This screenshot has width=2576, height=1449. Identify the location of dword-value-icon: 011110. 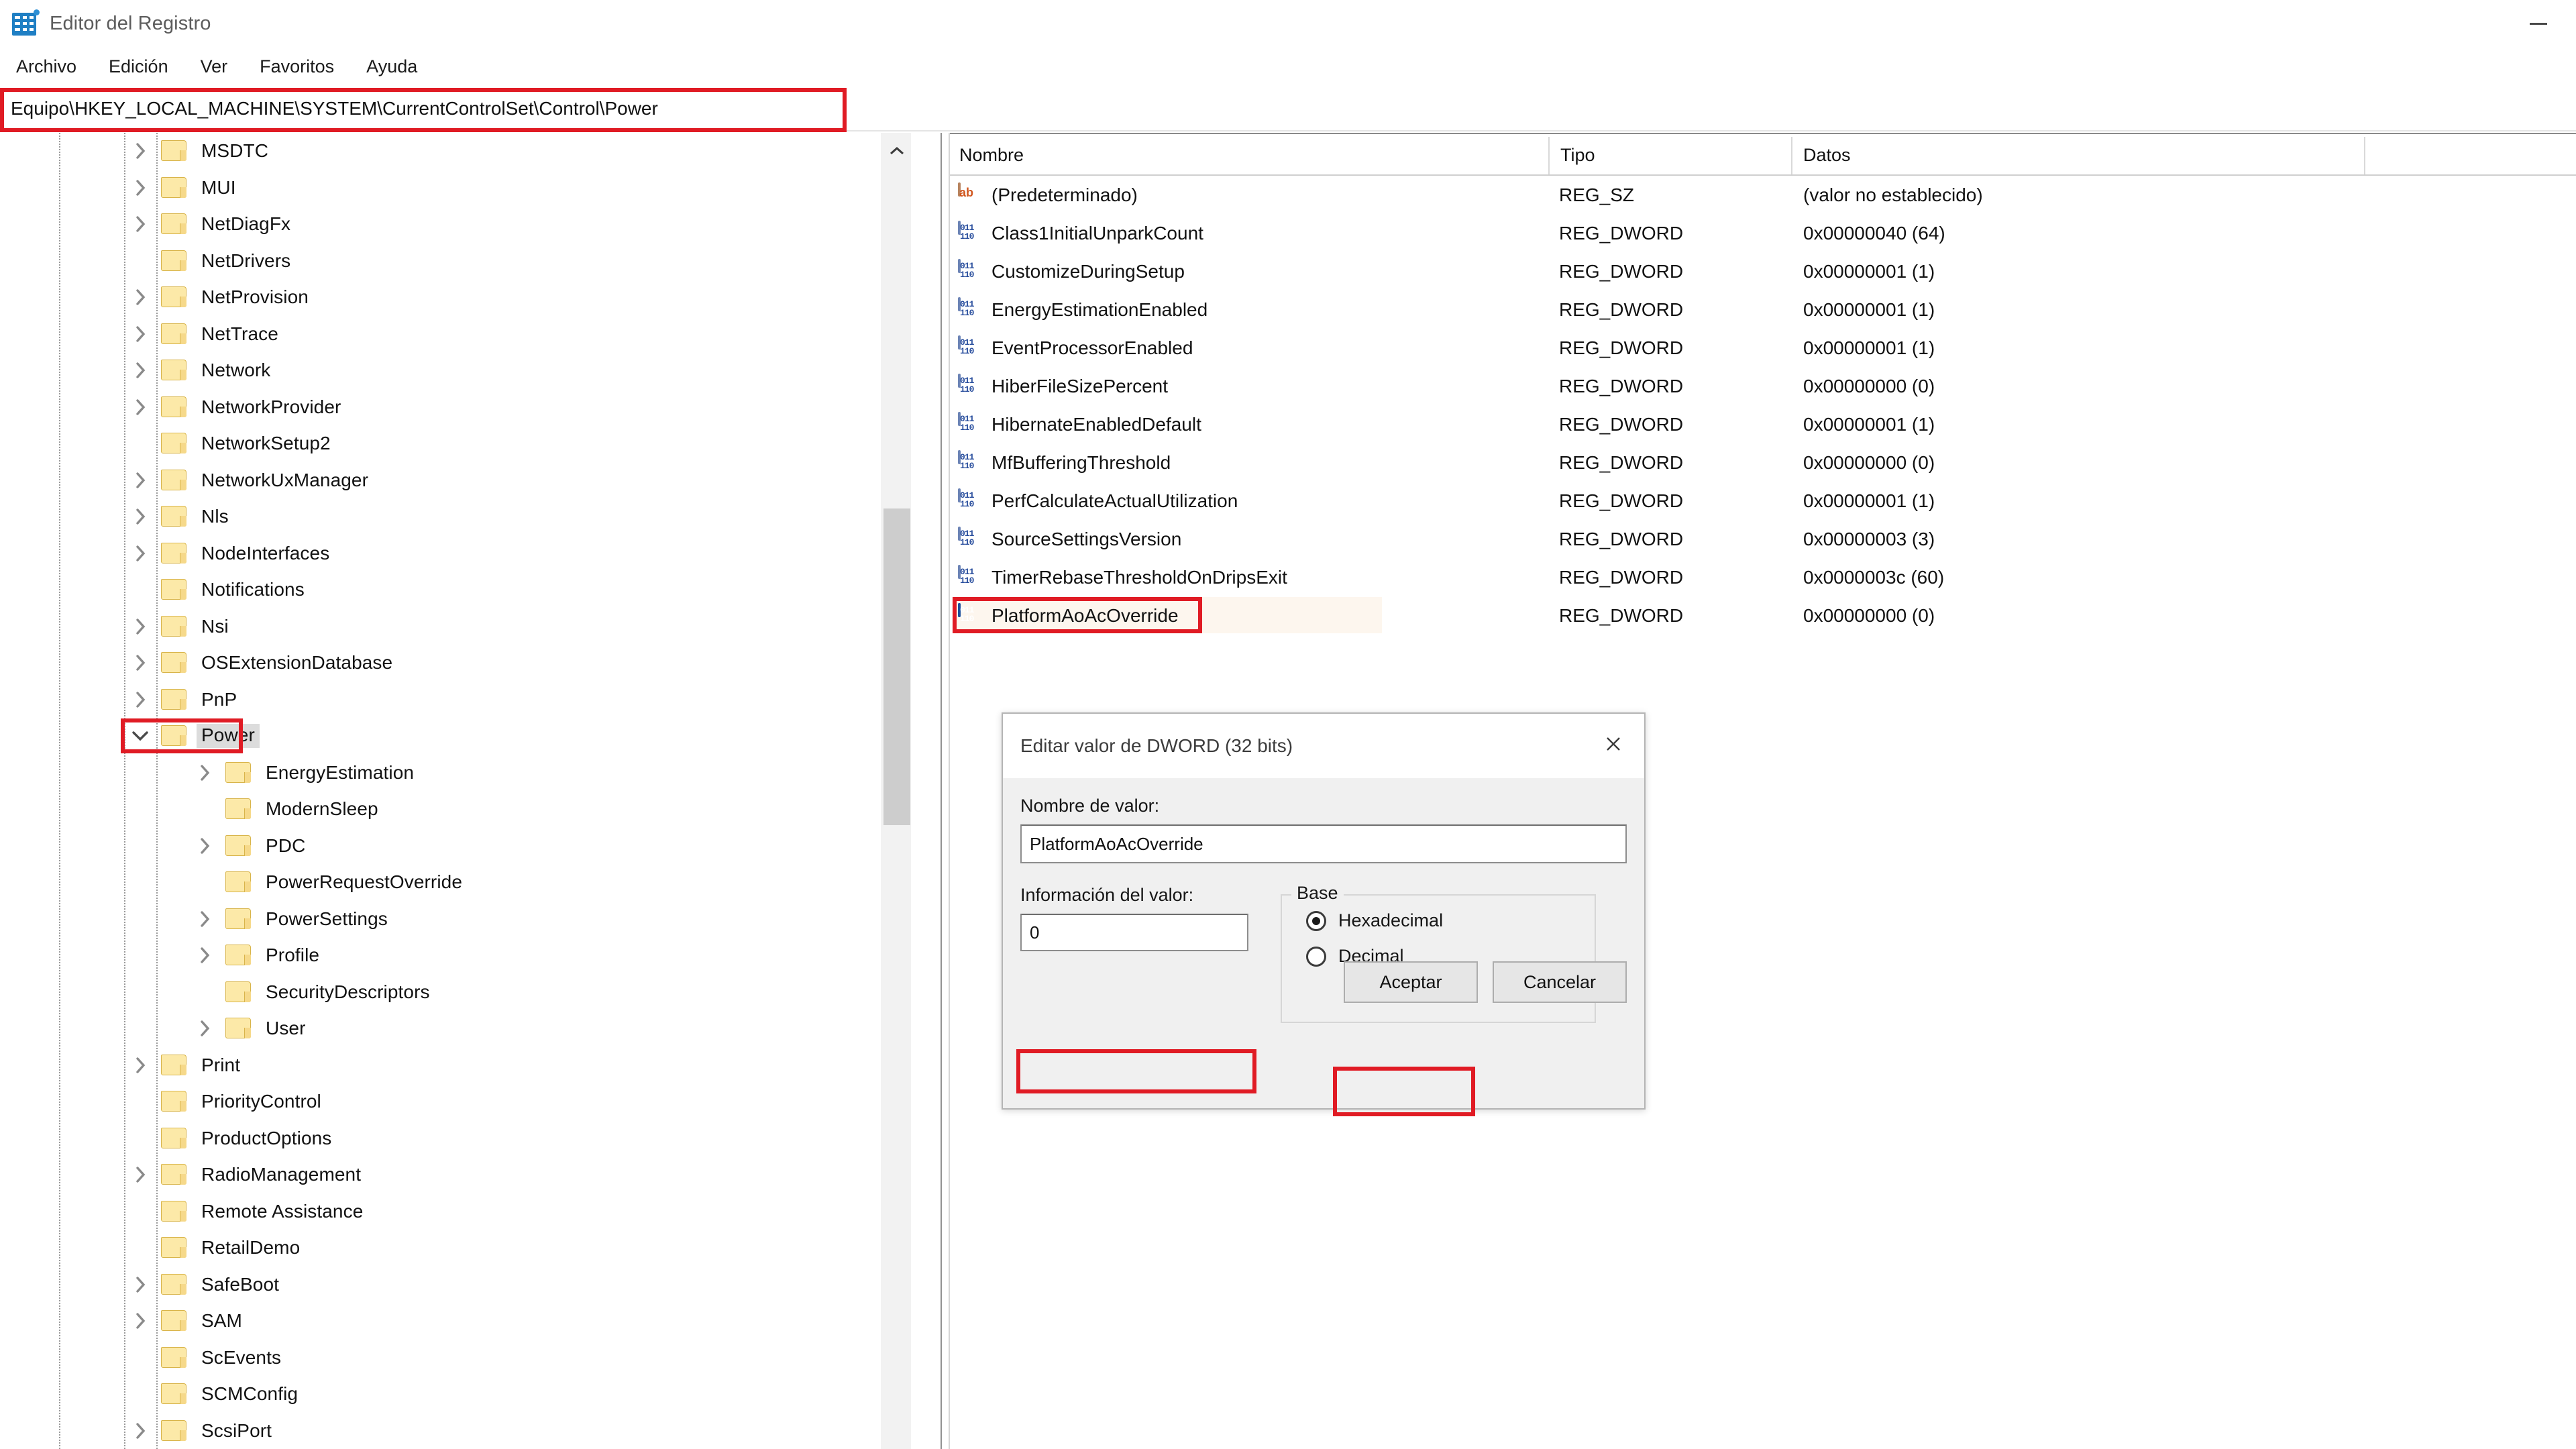
(969, 423).